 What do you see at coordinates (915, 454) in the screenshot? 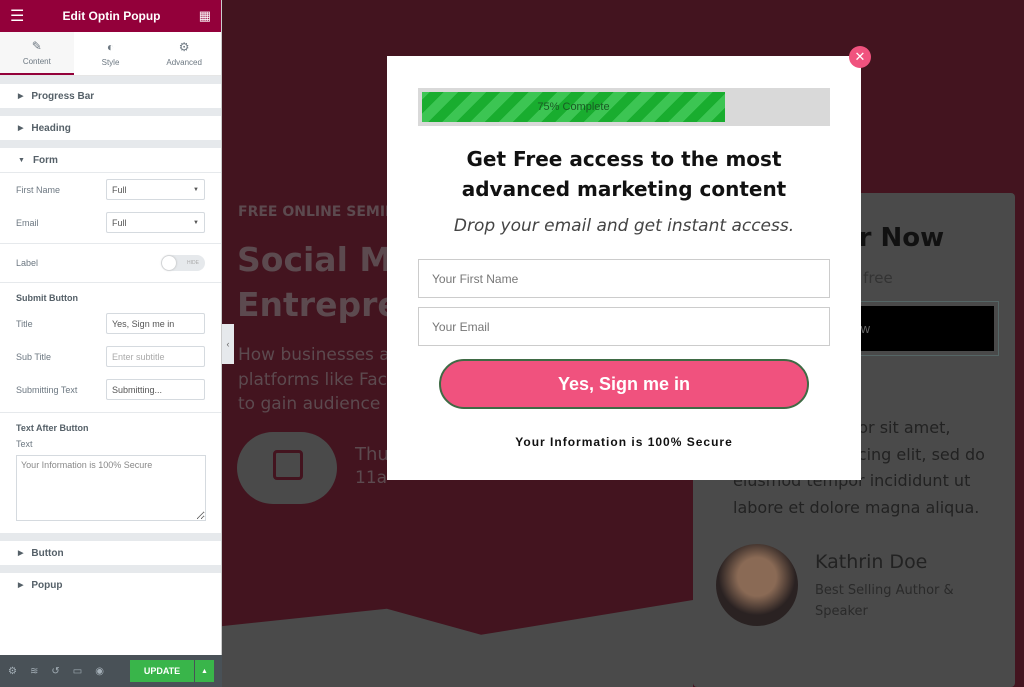
I see `quote-line-2: sicing elit, sed do` at bounding box center [915, 454].